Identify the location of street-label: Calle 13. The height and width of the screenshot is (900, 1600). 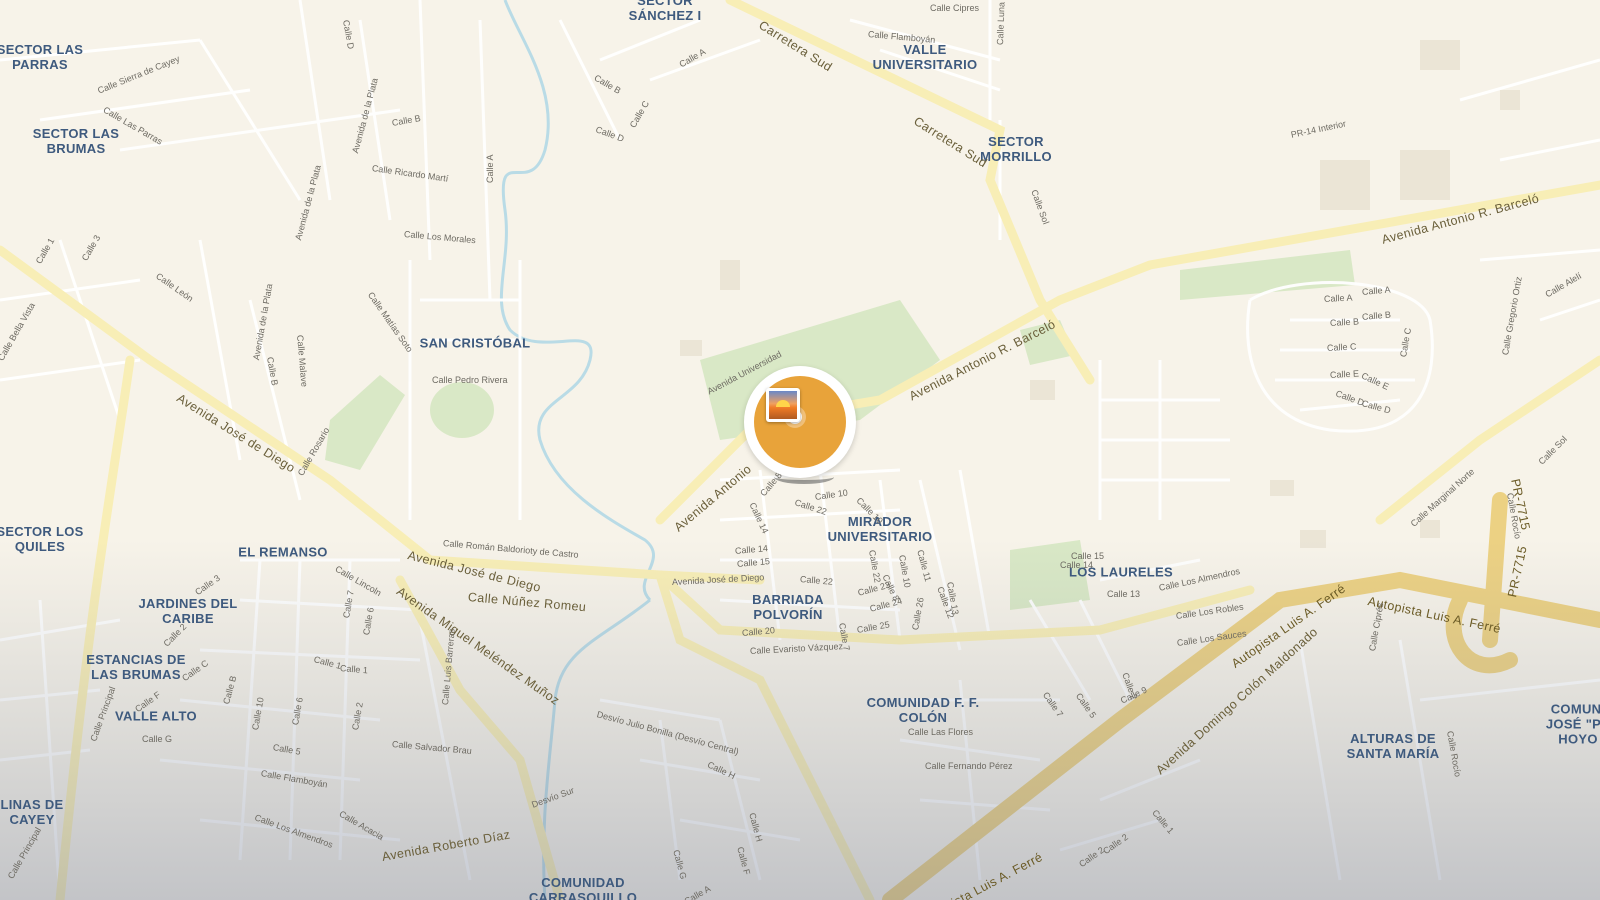
(1124, 594).